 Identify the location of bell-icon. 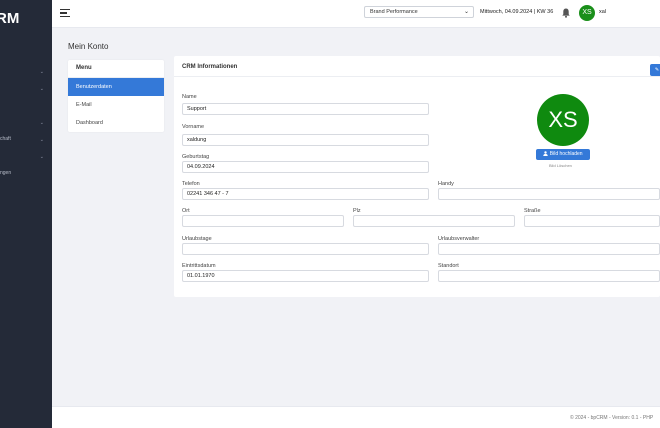
(566, 13).